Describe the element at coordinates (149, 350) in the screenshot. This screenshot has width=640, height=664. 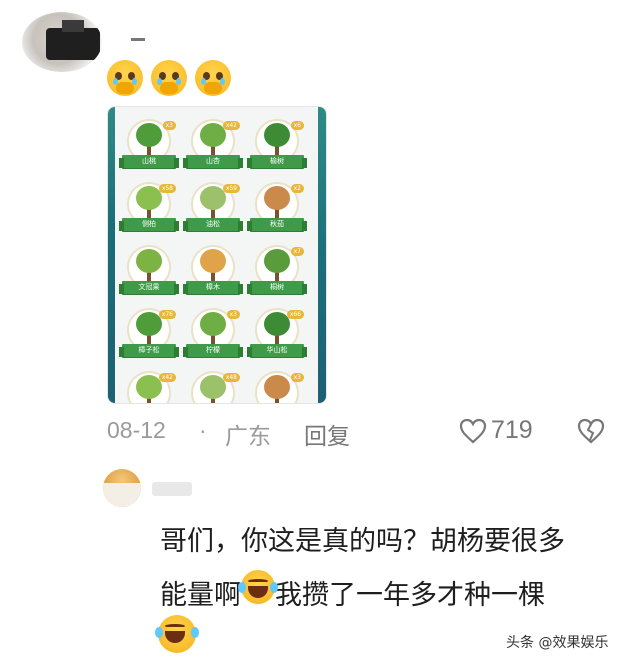
I see `tree-name-ribbon: 樟子松` at that location.